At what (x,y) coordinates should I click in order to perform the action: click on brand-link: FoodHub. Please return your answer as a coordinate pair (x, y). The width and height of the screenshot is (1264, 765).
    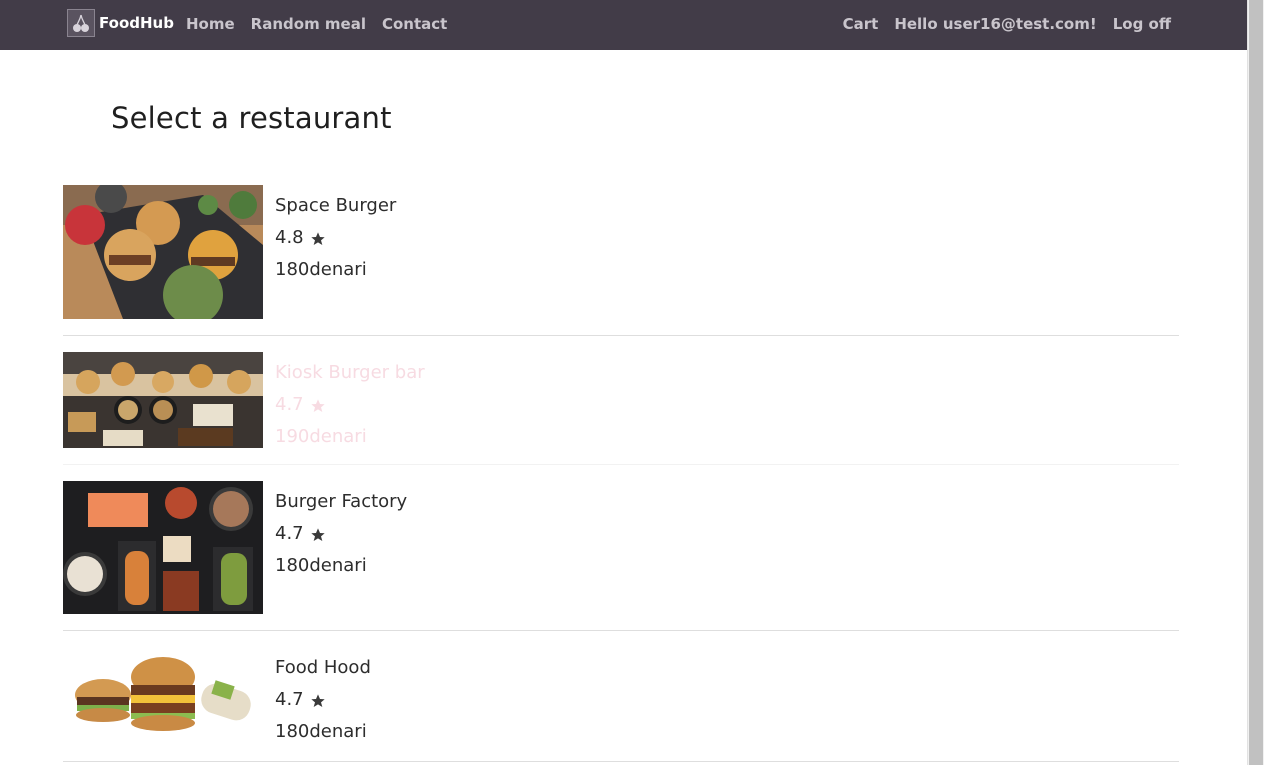
    Looking at the image, I should click on (120, 23).